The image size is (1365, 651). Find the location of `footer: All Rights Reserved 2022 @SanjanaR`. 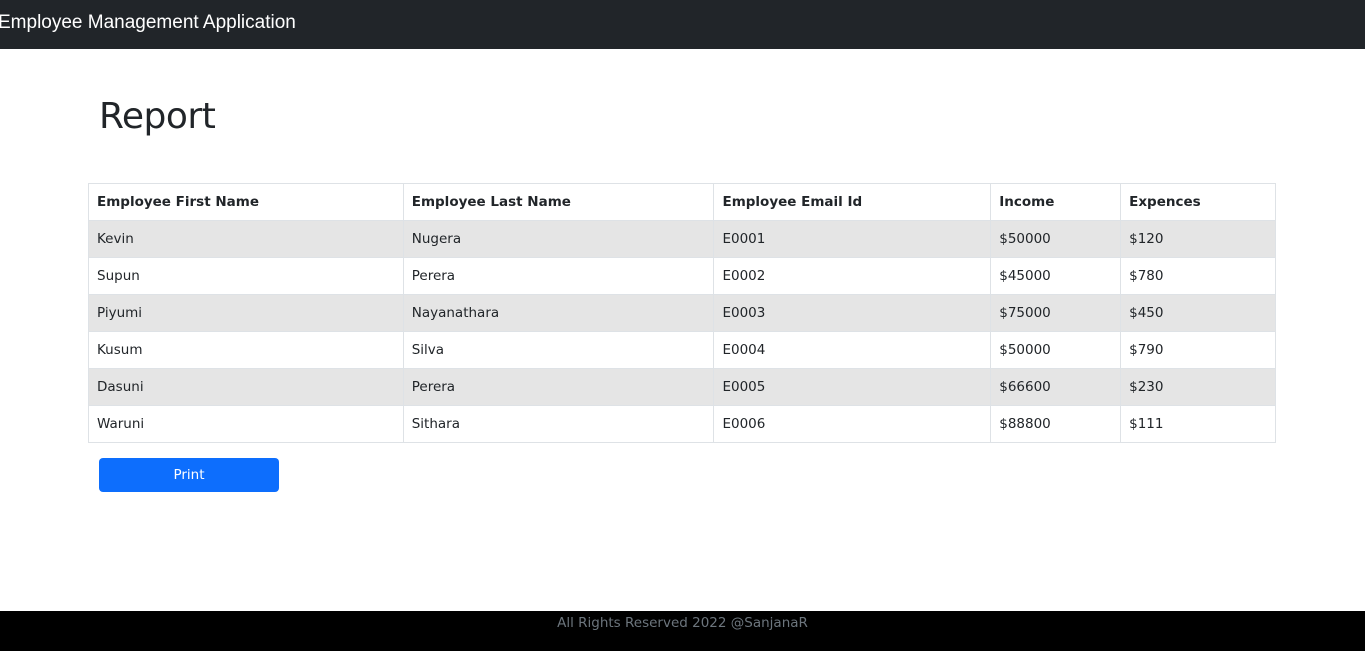

footer: All Rights Reserved 2022 @SanjanaR is located at coordinates (682, 631).